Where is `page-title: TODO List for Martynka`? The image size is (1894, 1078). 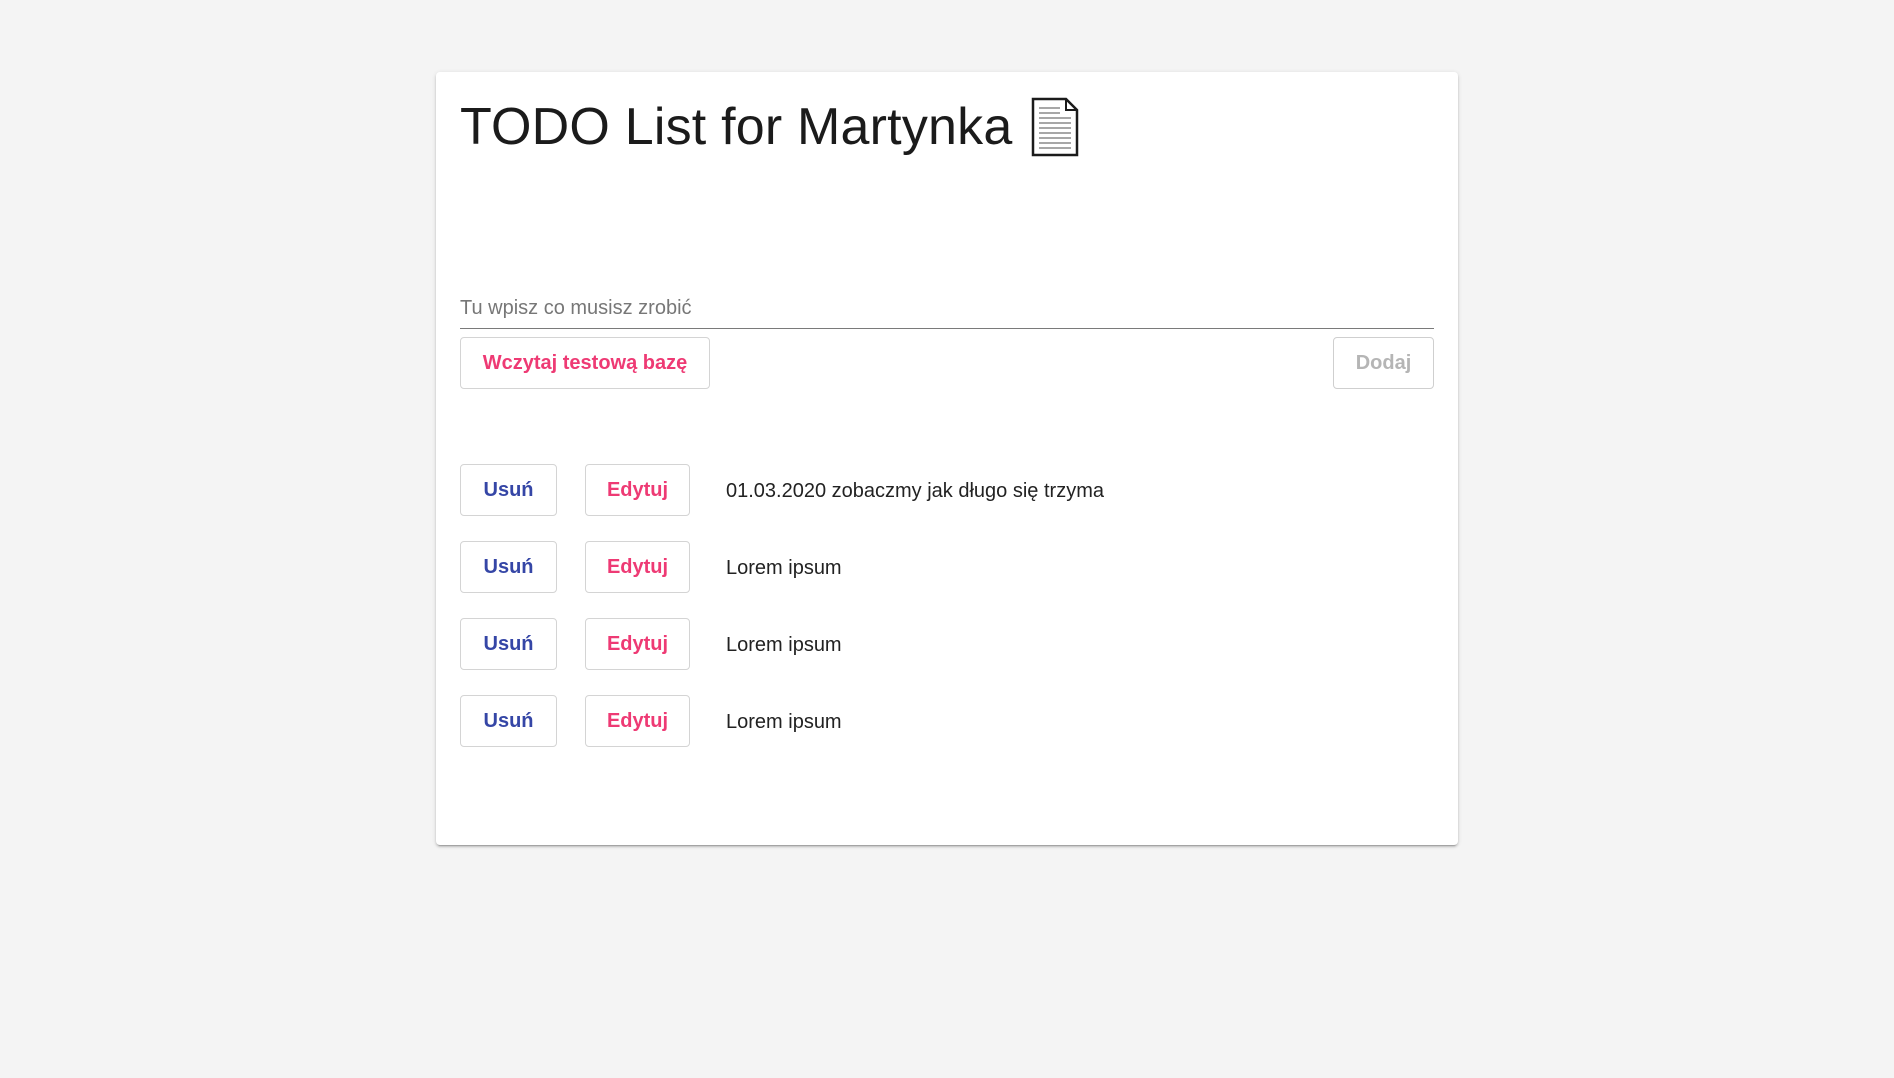 page-title: TODO List for Martynka is located at coordinates (736, 127).